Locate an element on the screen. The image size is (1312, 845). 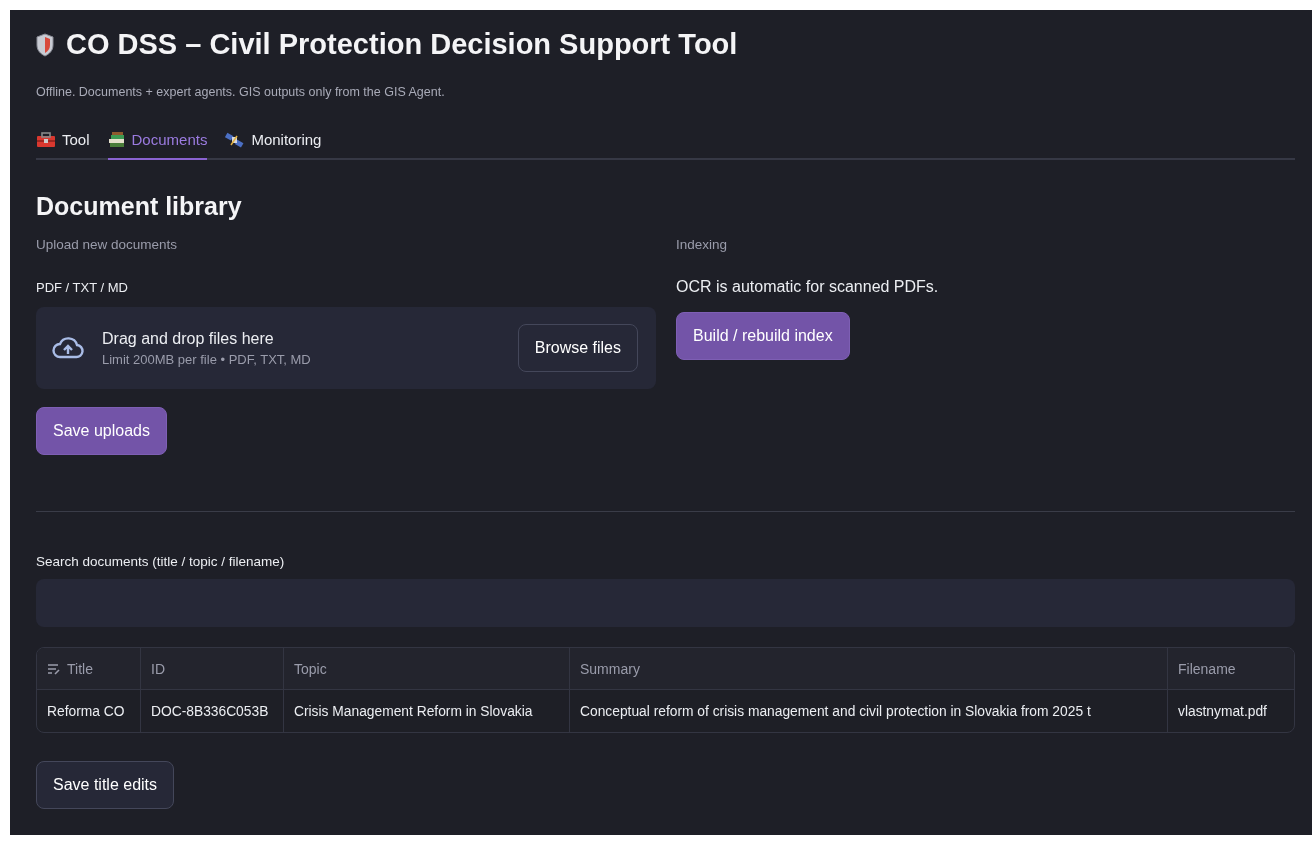
table-cell: DOC-8B336C053B is located at coordinates (212, 711).